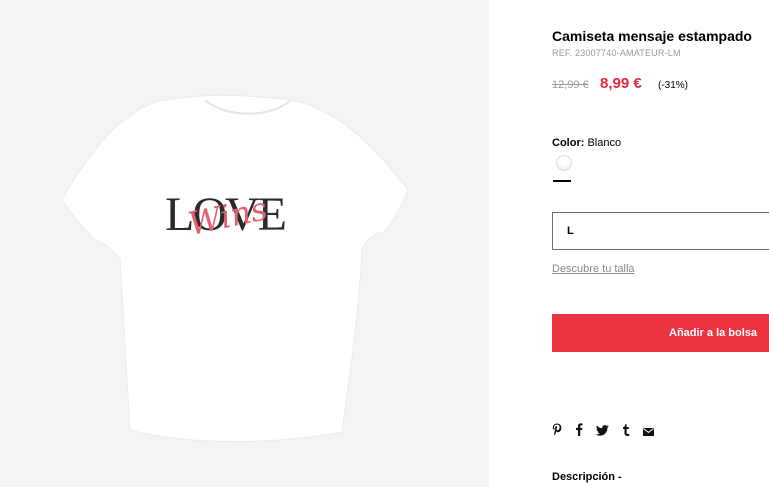  Describe the element at coordinates (570, 85) in the screenshot. I see `original-price: 12,99 €` at that location.